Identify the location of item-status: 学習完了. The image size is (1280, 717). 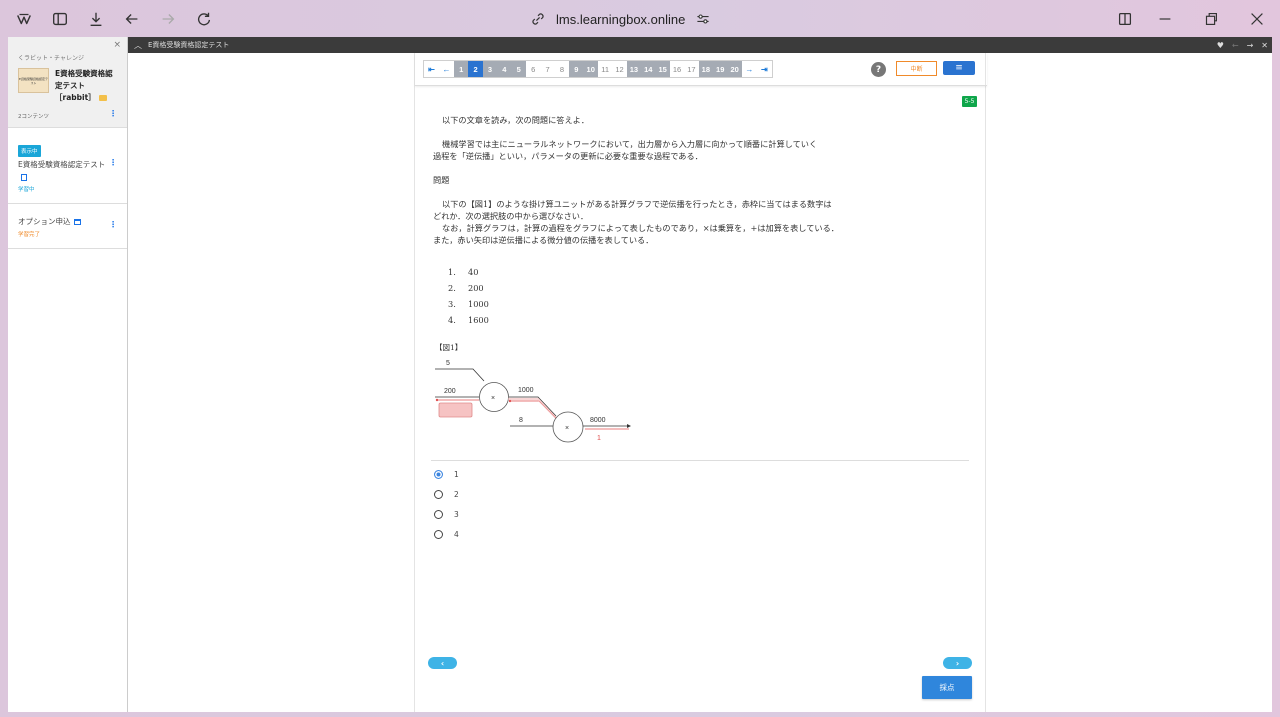
(29, 235).